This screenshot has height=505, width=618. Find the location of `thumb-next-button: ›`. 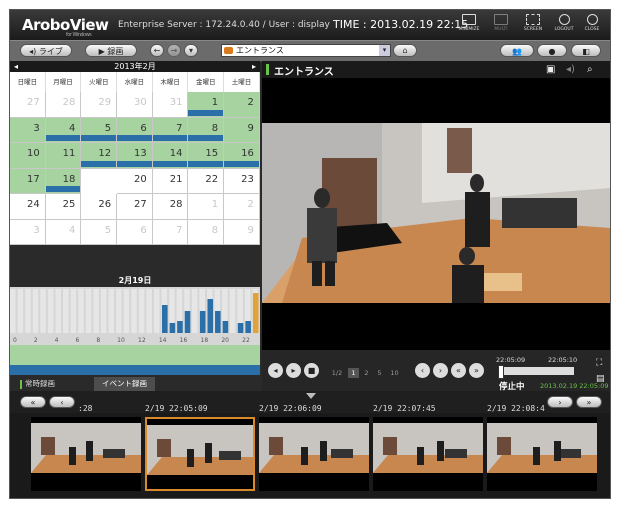

thumb-next-button: › is located at coordinates (560, 402).